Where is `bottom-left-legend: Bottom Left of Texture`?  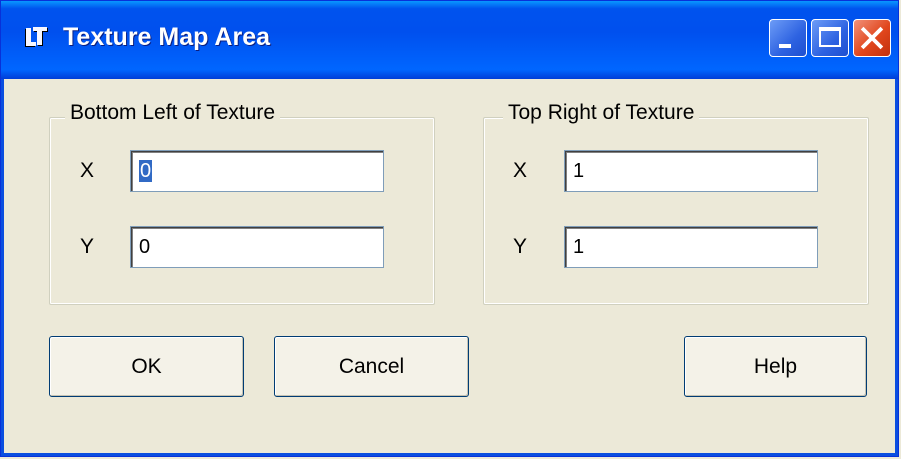
bottom-left-legend: Bottom Left of Texture is located at coordinates (173, 113).